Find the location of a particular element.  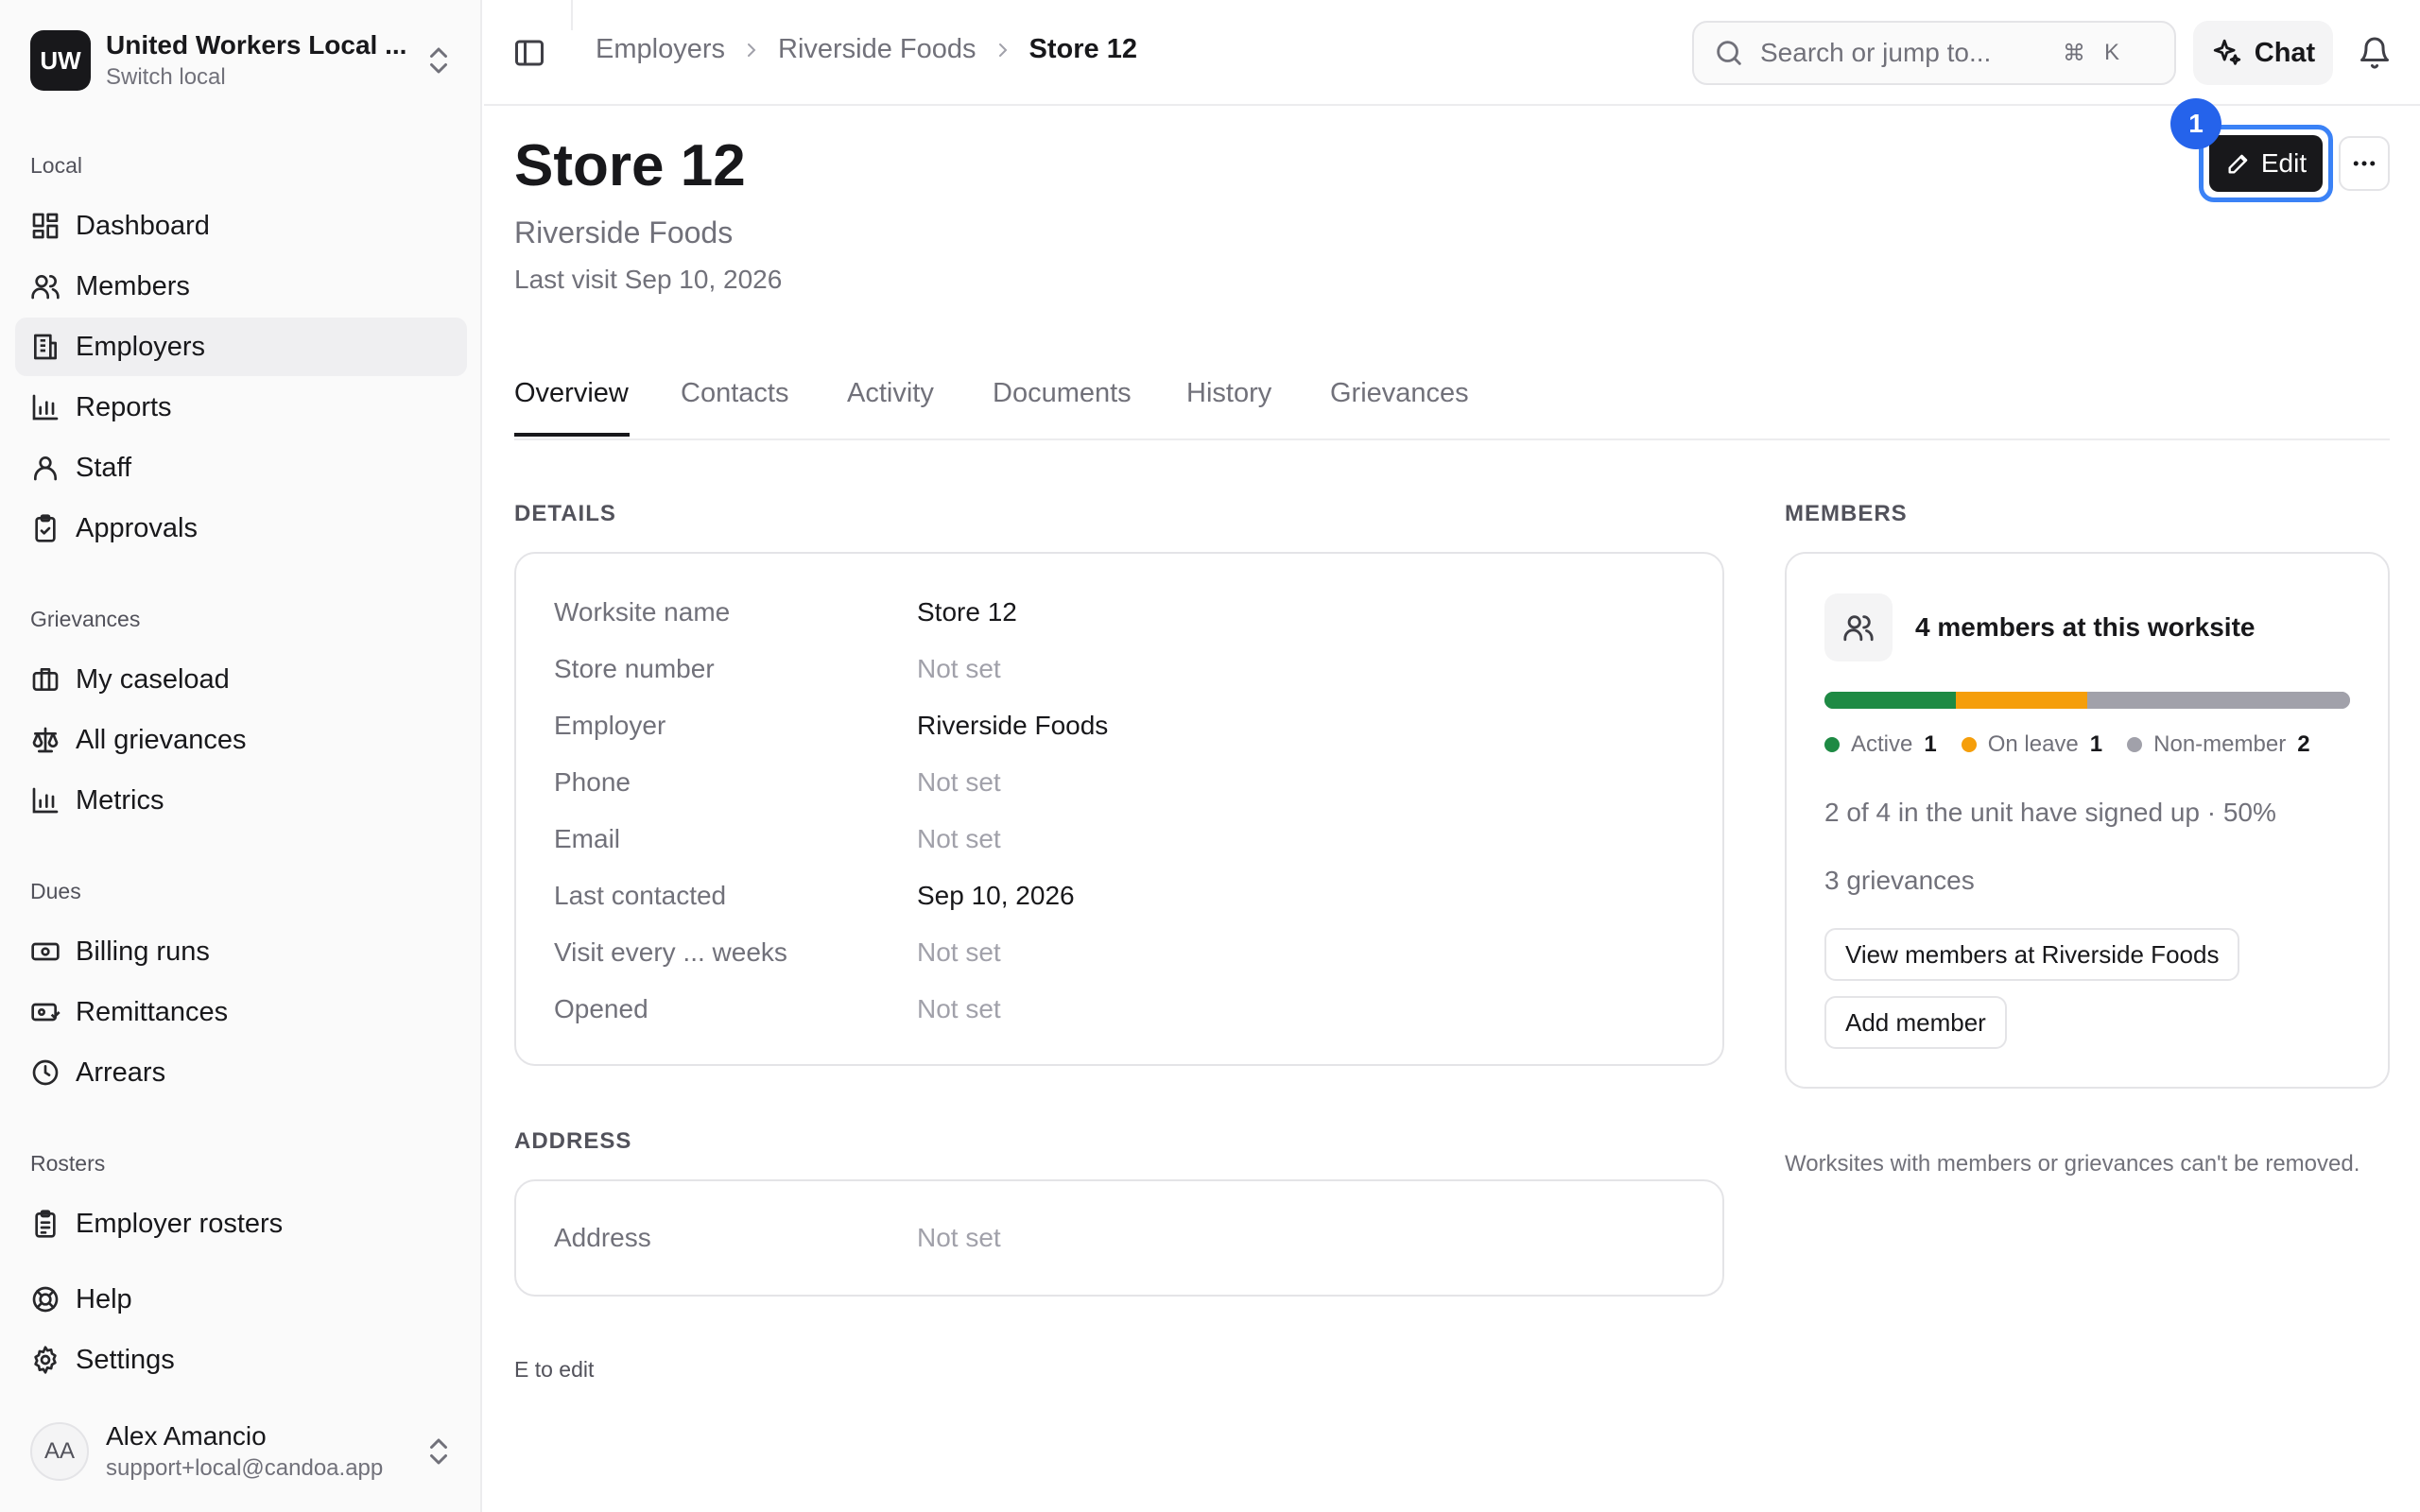

nav-section-local: Local is located at coordinates (56, 165).